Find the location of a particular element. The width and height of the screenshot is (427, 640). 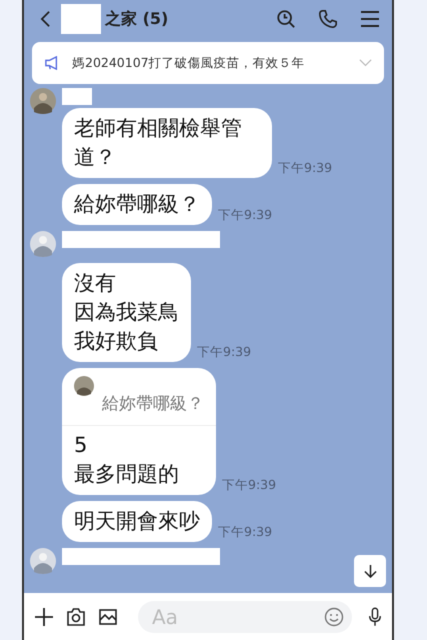

back-icon is located at coordinates (45, 19).